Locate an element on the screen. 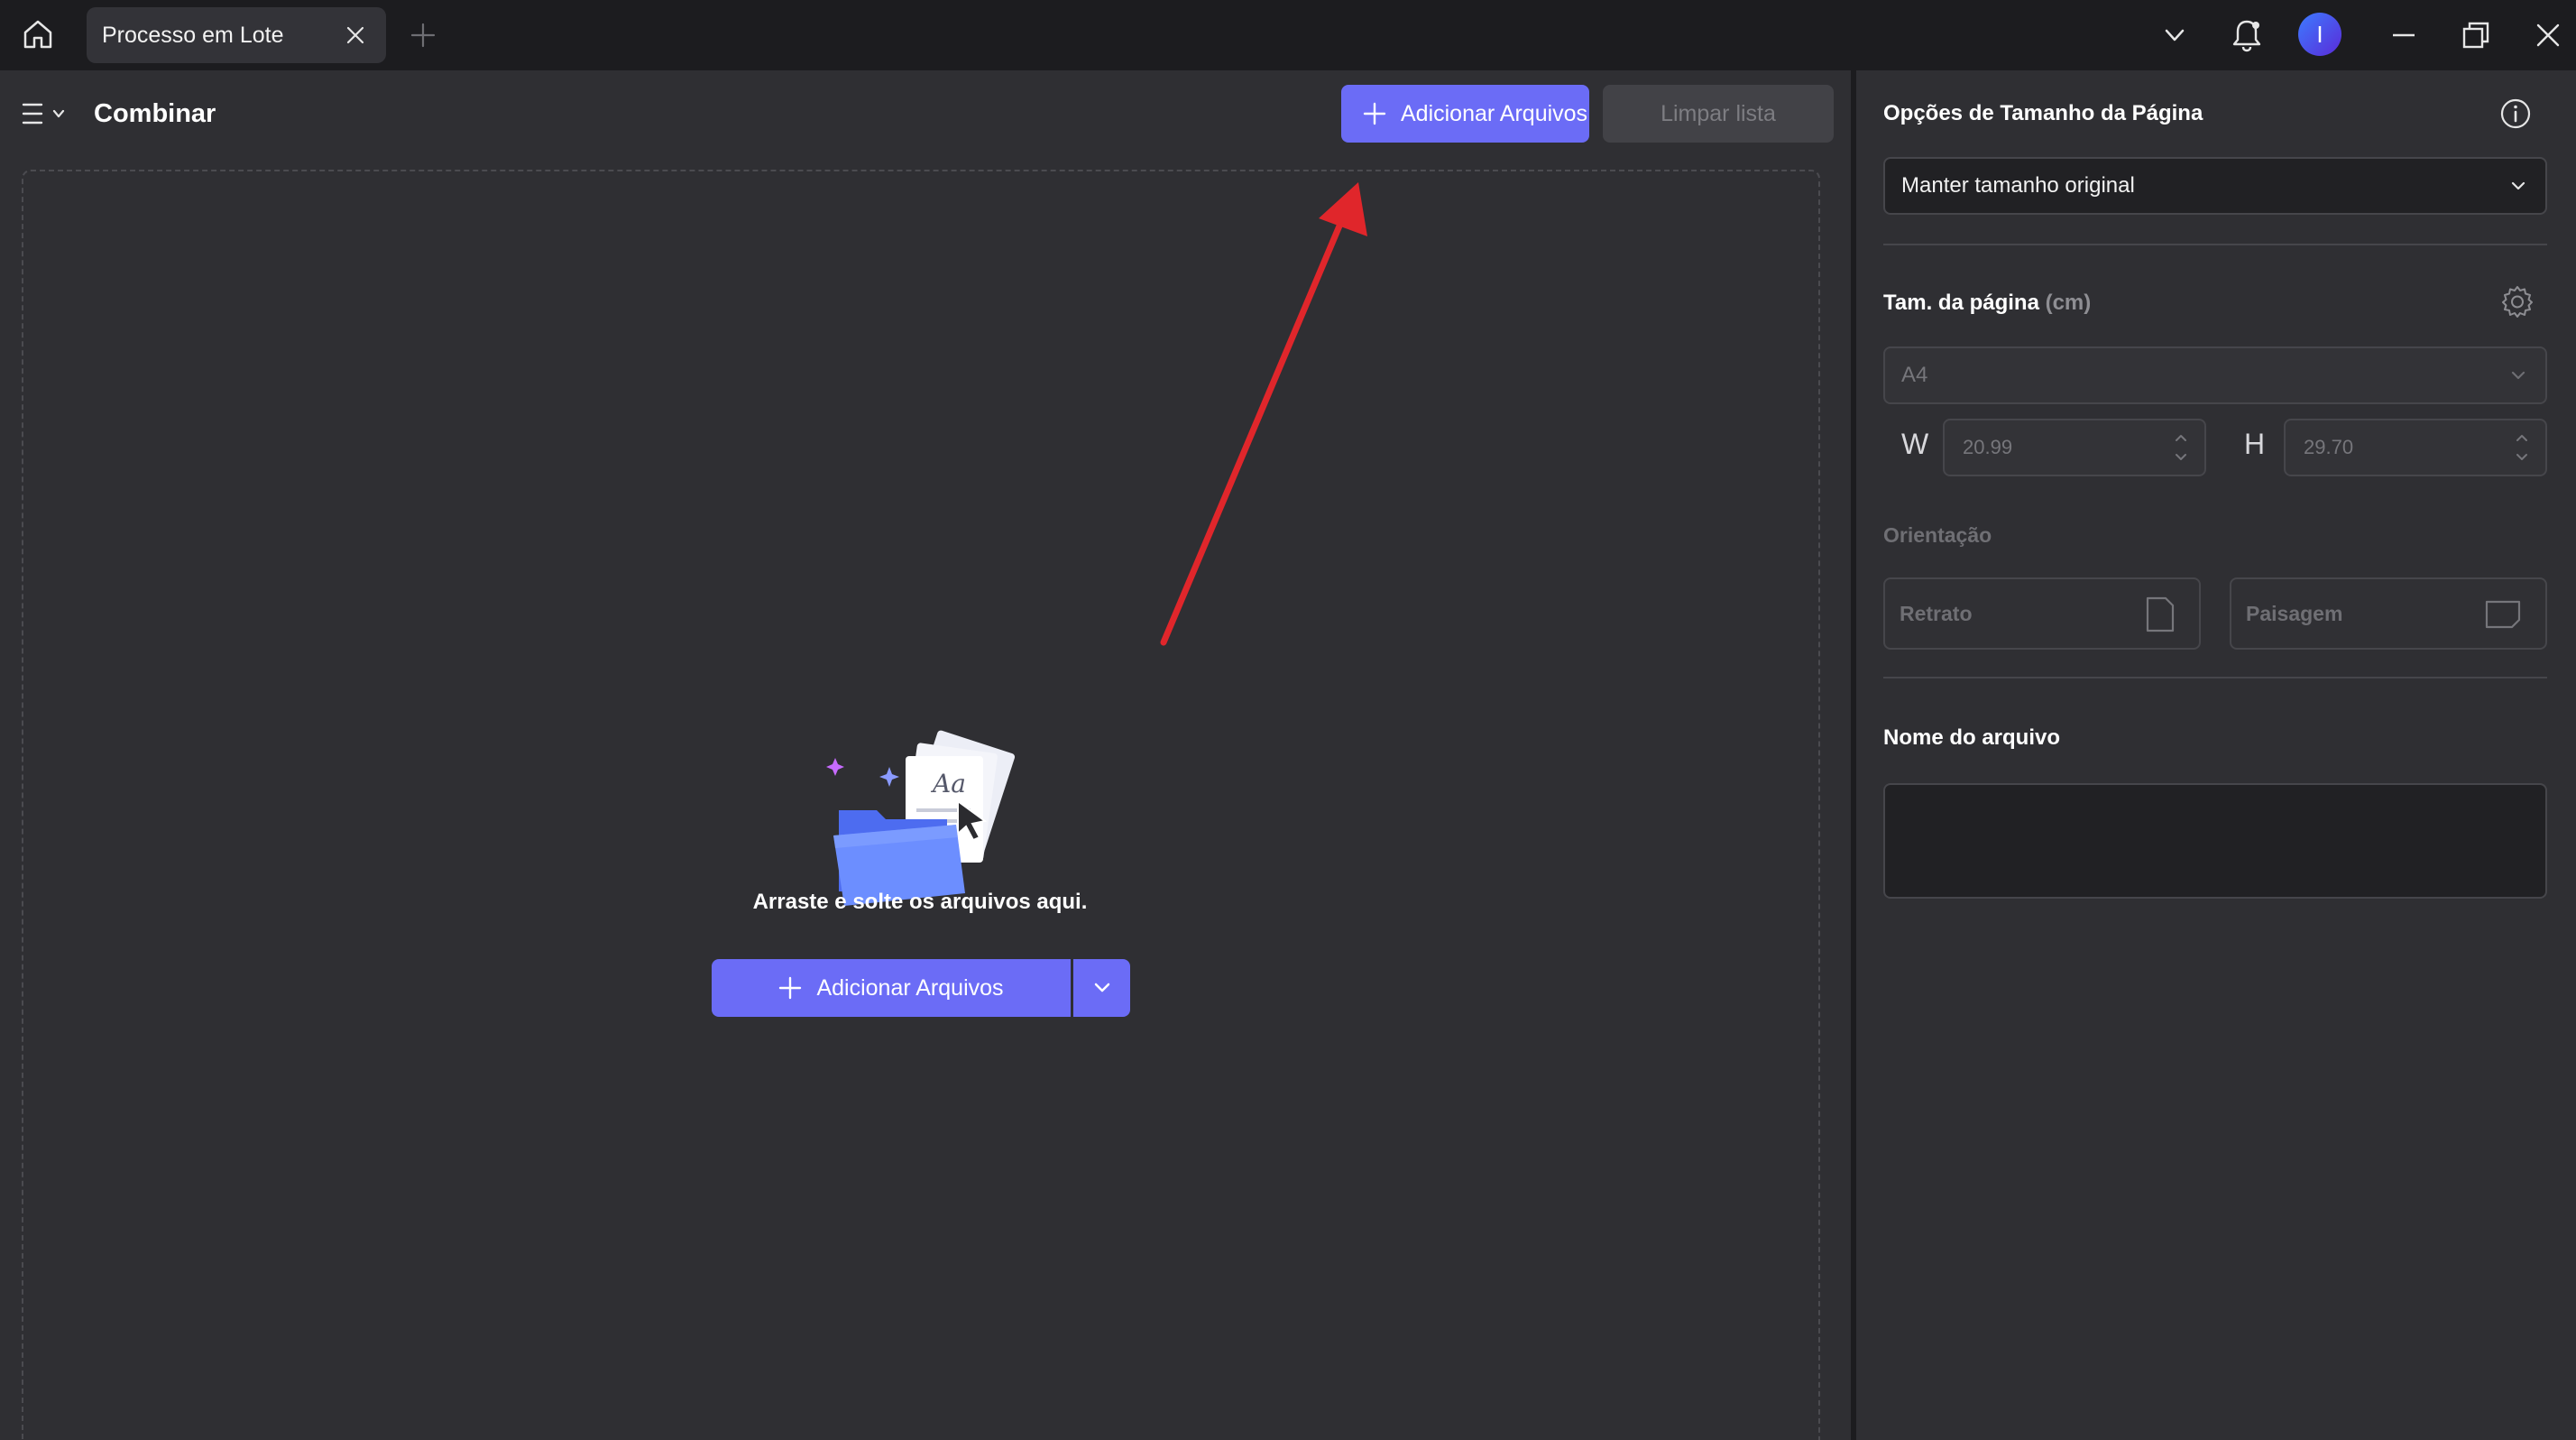 Image resolution: width=2576 pixels, height=1440 pixels. clear-list-label: Limpar lista is located at coordinates (1719, 113).